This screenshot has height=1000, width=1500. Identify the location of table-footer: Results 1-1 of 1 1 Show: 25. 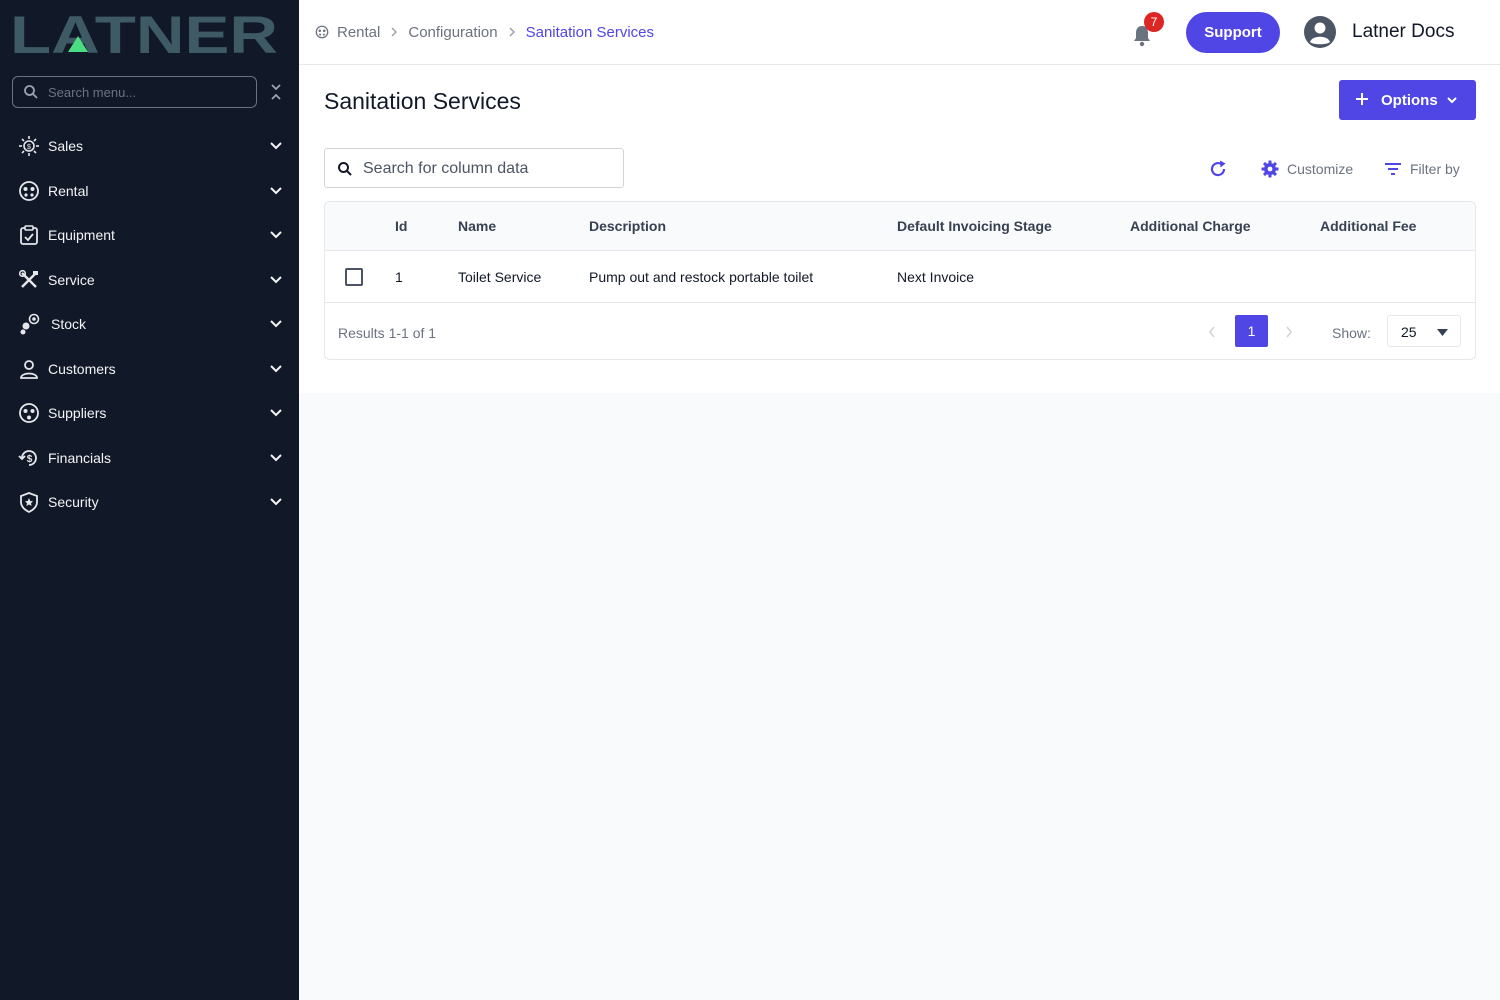
(900, 331).